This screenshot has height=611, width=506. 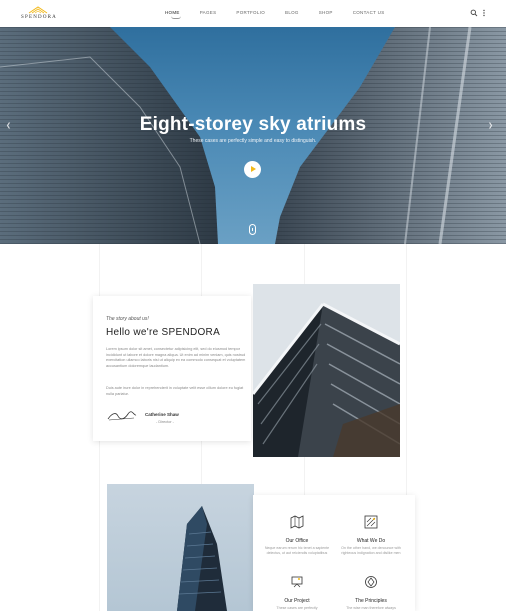 What do you see at coordinates (326, 370) in the screenshot?
I see `building-photo-right` at bounding box center [326, 370].